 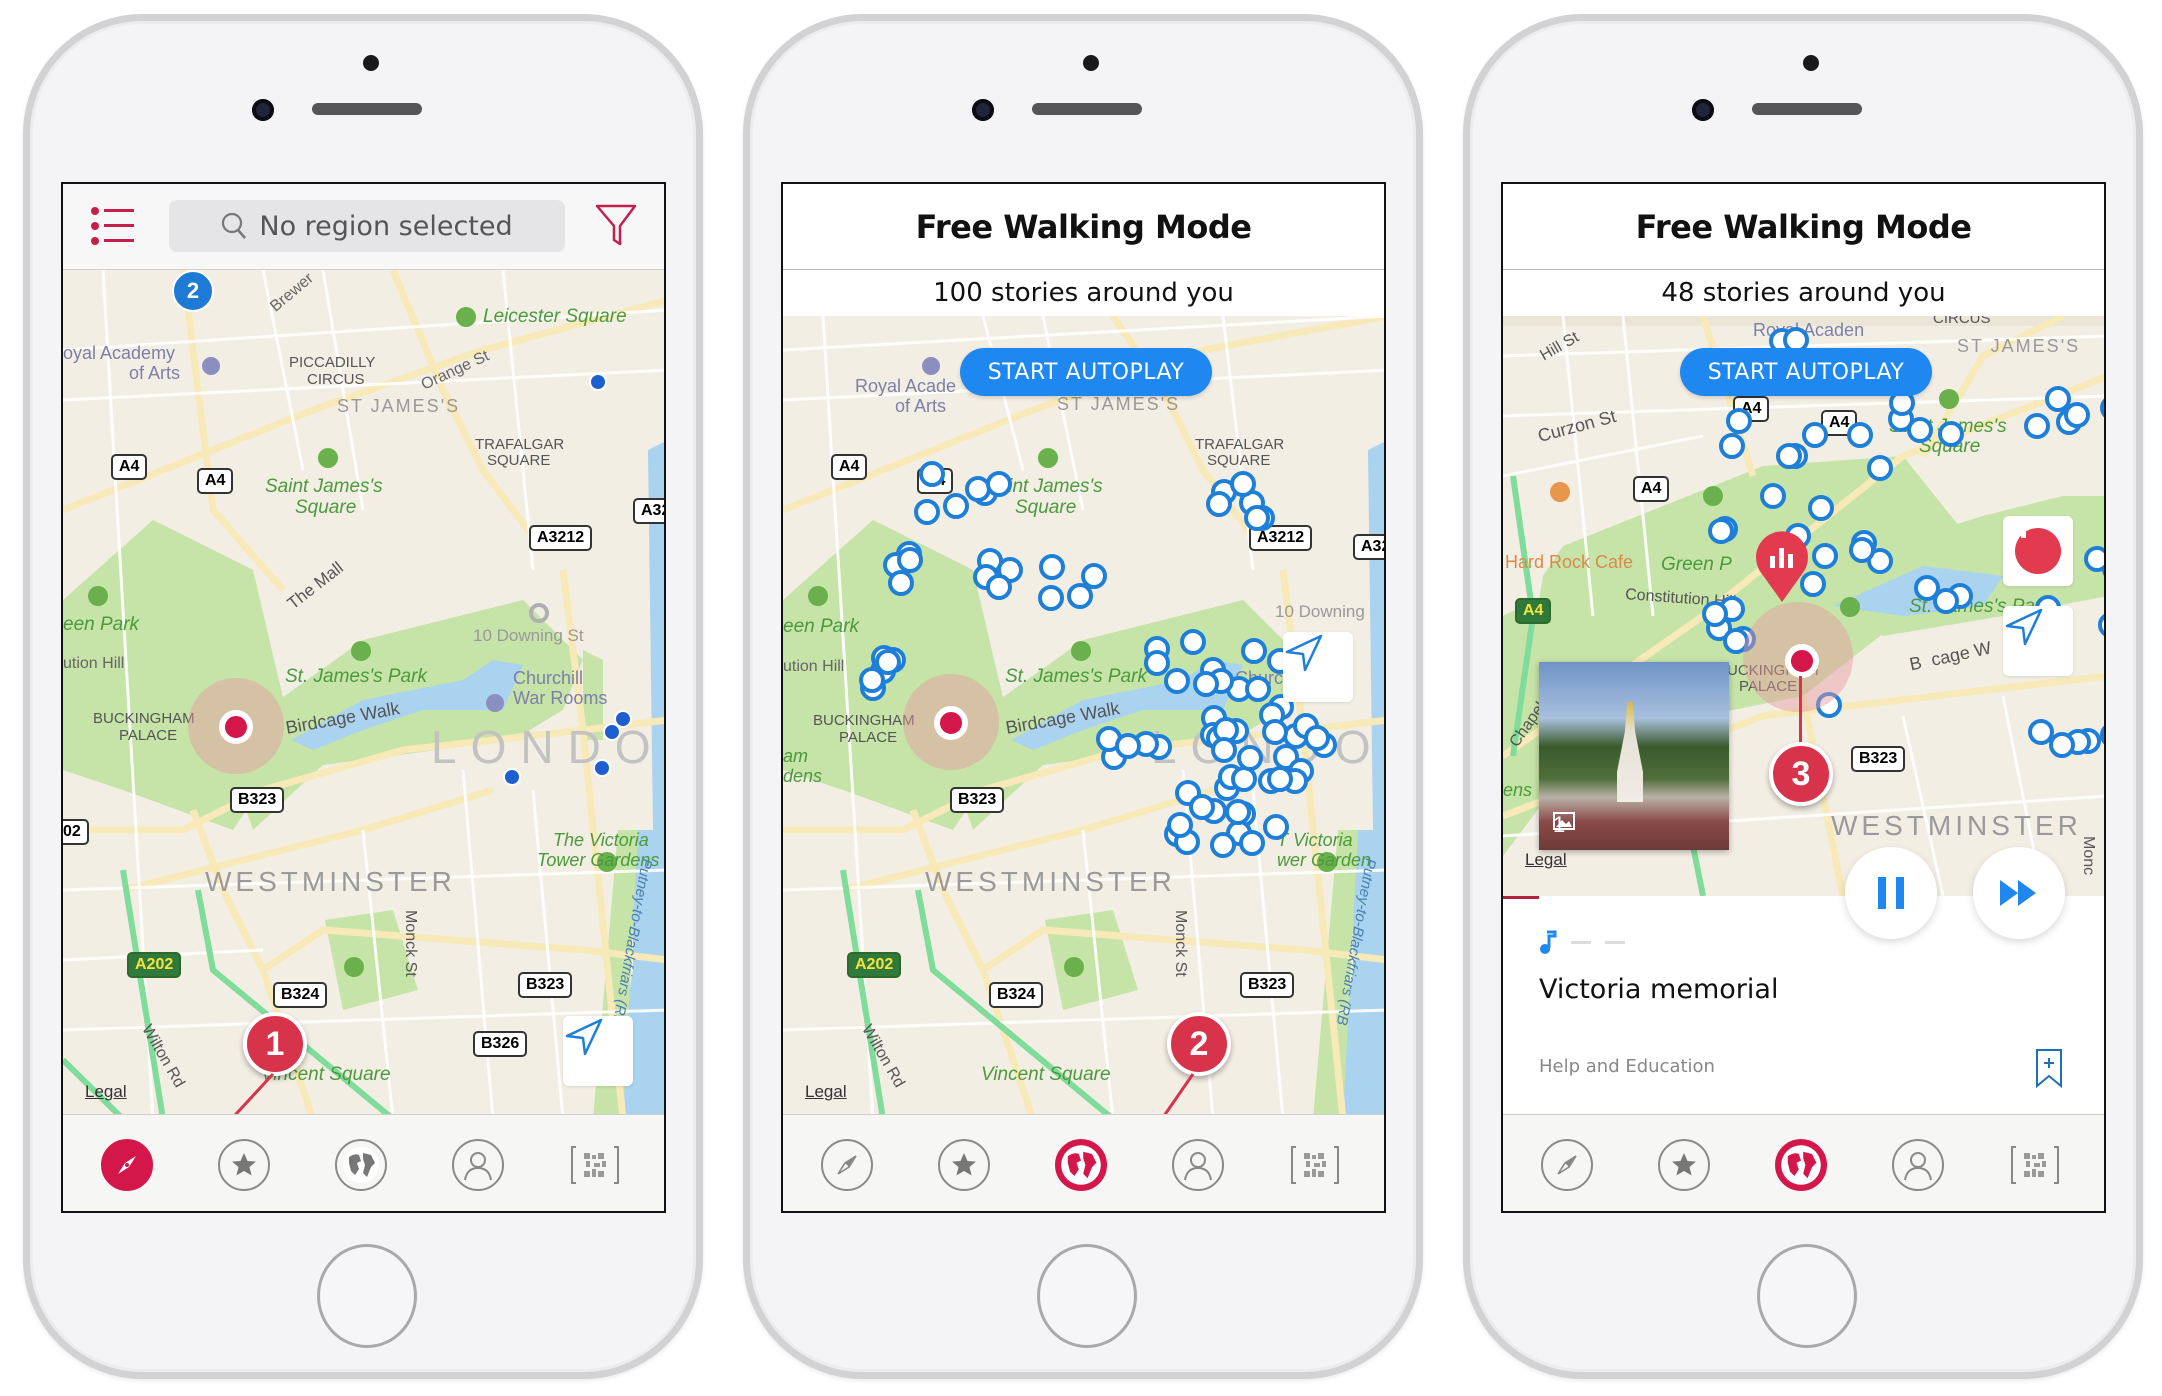 What do you see at coordinates (144, 718) in the screenshot?
I see `map-label: BUCKINGHAM` at bounding box center [144, 718].